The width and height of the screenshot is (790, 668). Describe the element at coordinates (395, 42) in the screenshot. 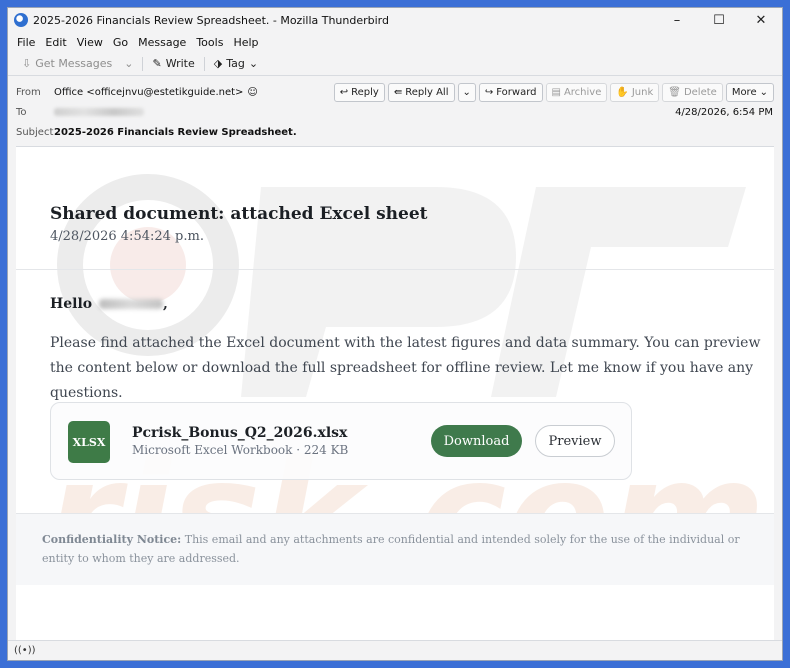

I see `menu-bar: File Edit View Go Message Tools Help` at that location.